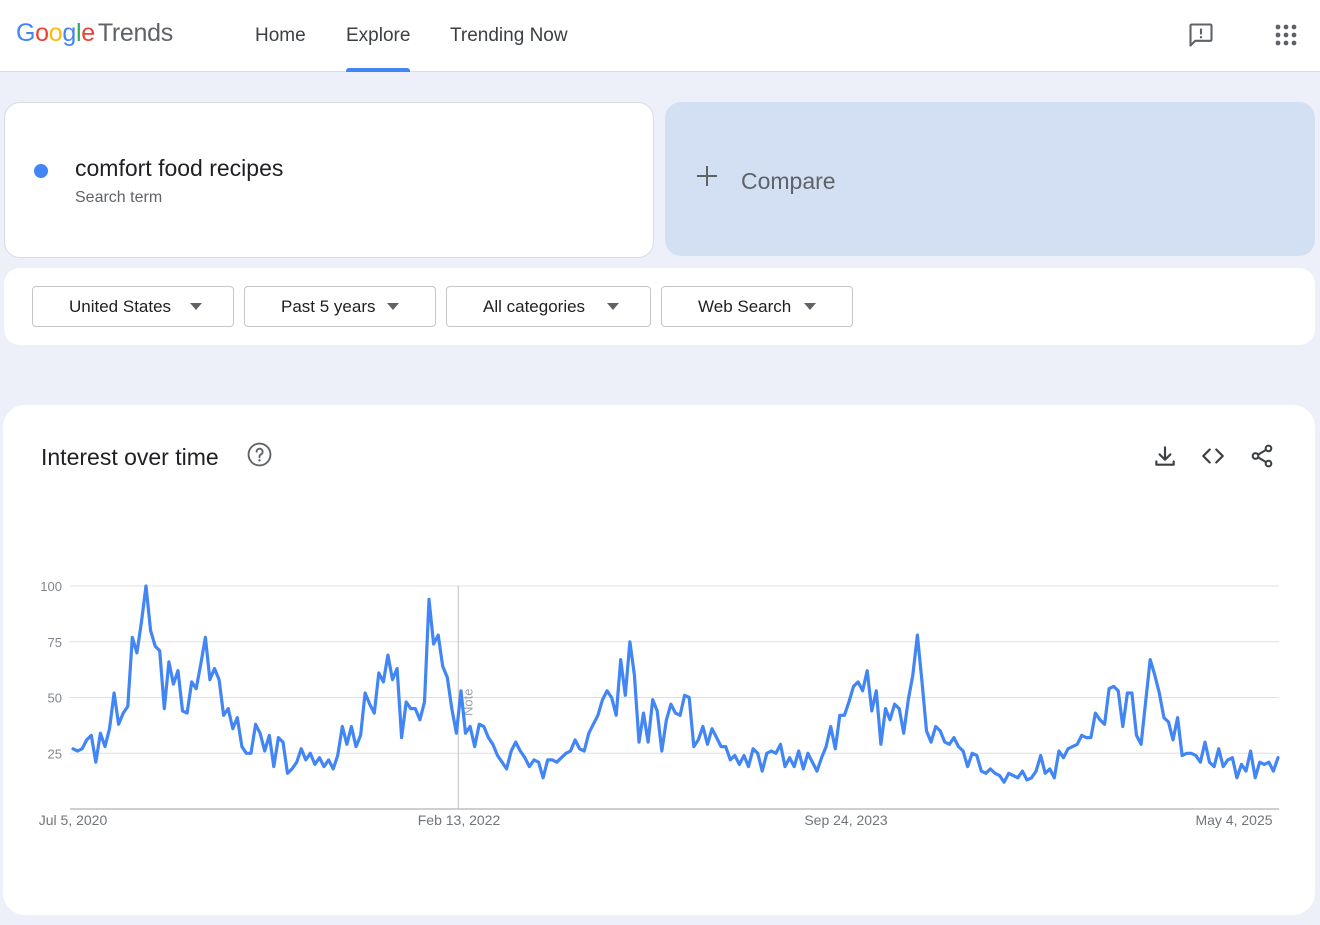 The height and width of the screenshot is (925, 1320). I want to click on x-tick-label-2: Sep 24, 2023, so click(846, 820).